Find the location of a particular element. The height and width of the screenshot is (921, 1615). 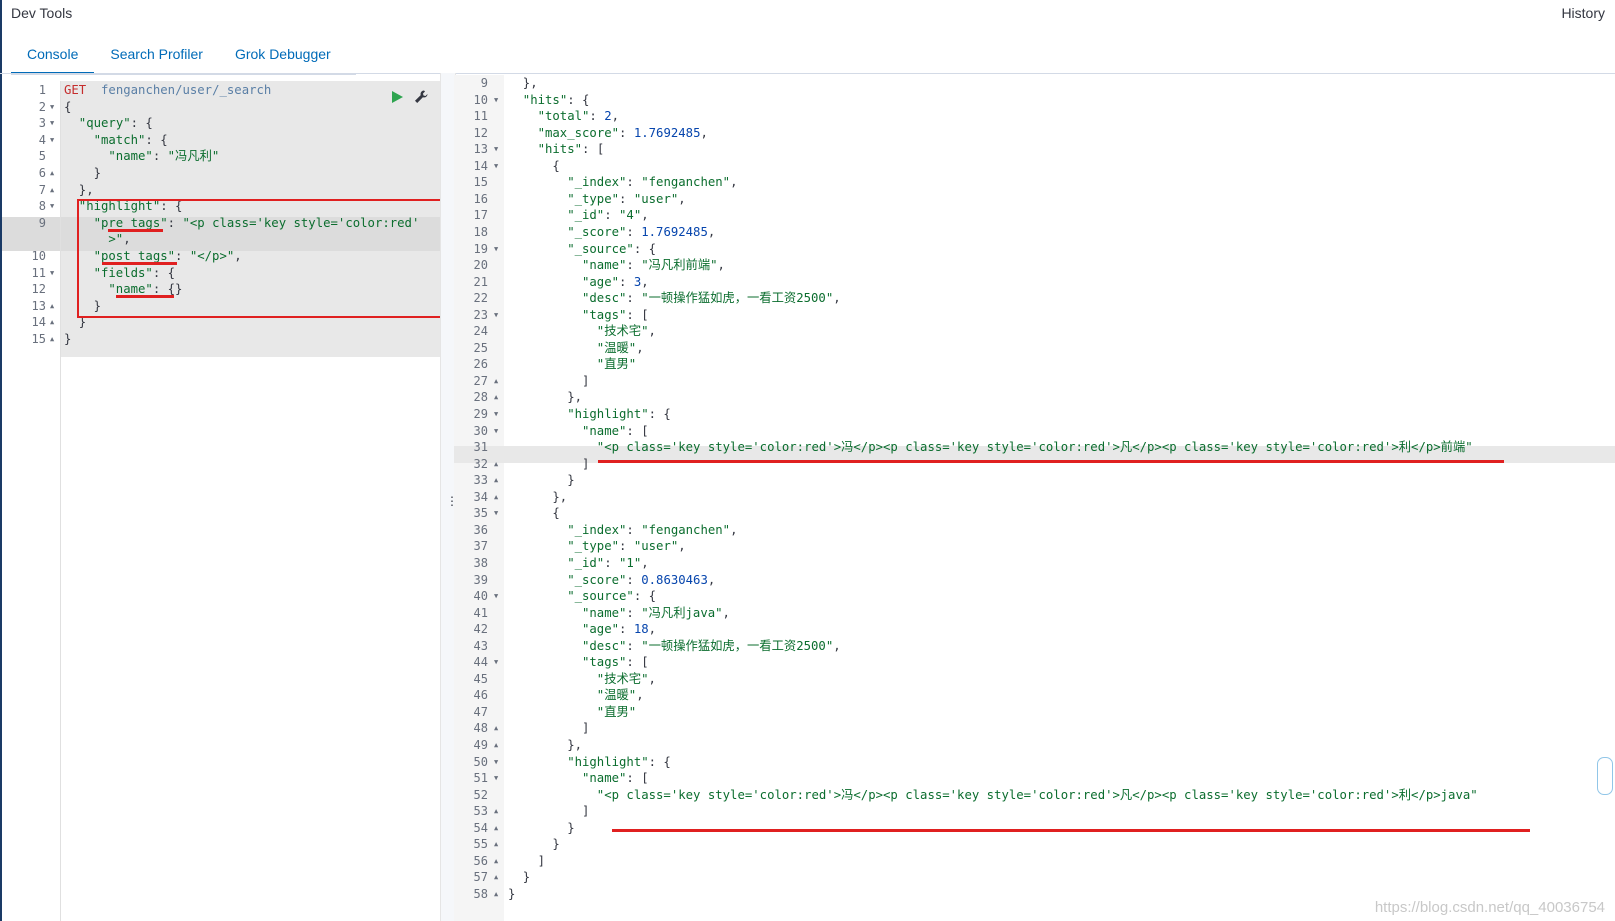

token-key: "_source" is located at coordinates (600, 596).